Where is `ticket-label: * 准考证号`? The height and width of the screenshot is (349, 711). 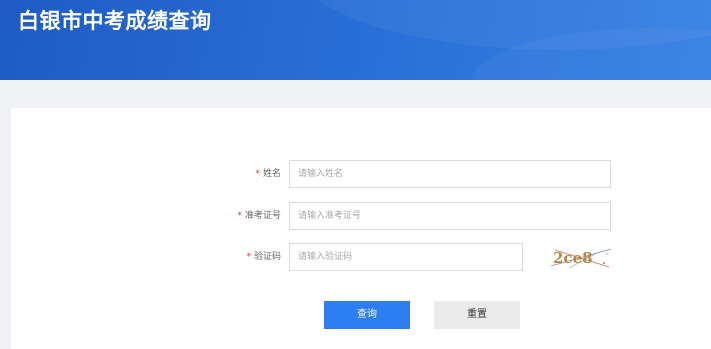
ticket-label: * 准考证号 is located at coordinates (259, 216).